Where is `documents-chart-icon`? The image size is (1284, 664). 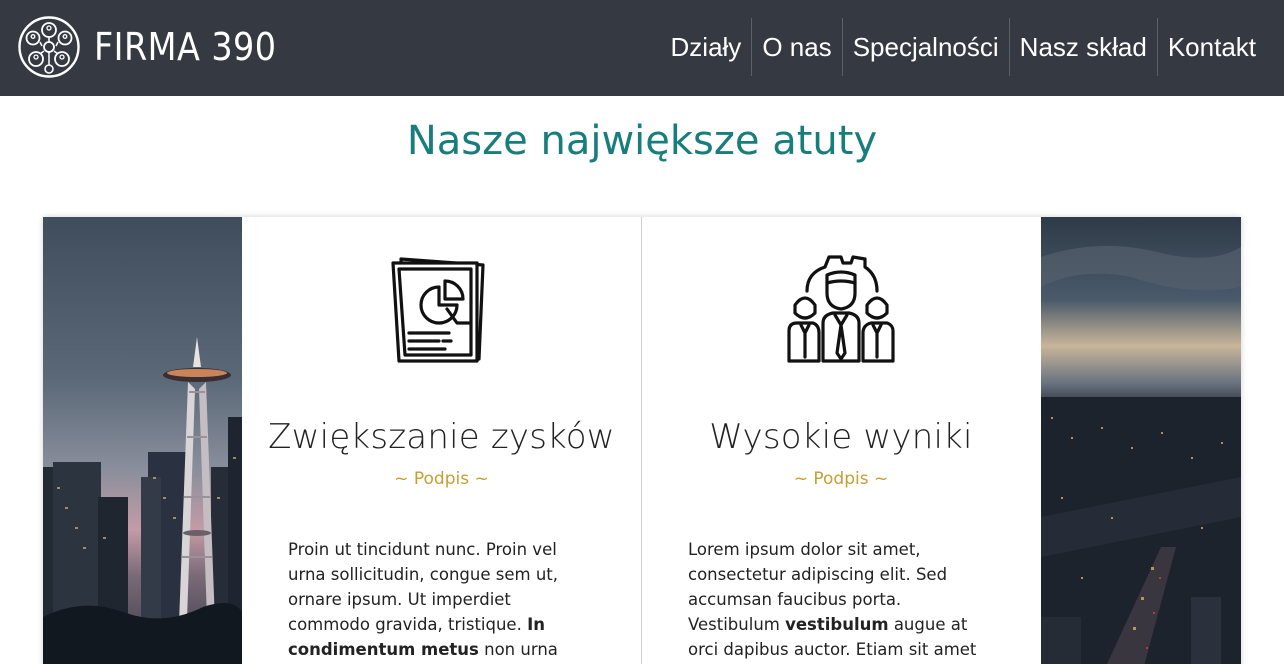 documents-chart-icon is located at coordinates (437, 310).